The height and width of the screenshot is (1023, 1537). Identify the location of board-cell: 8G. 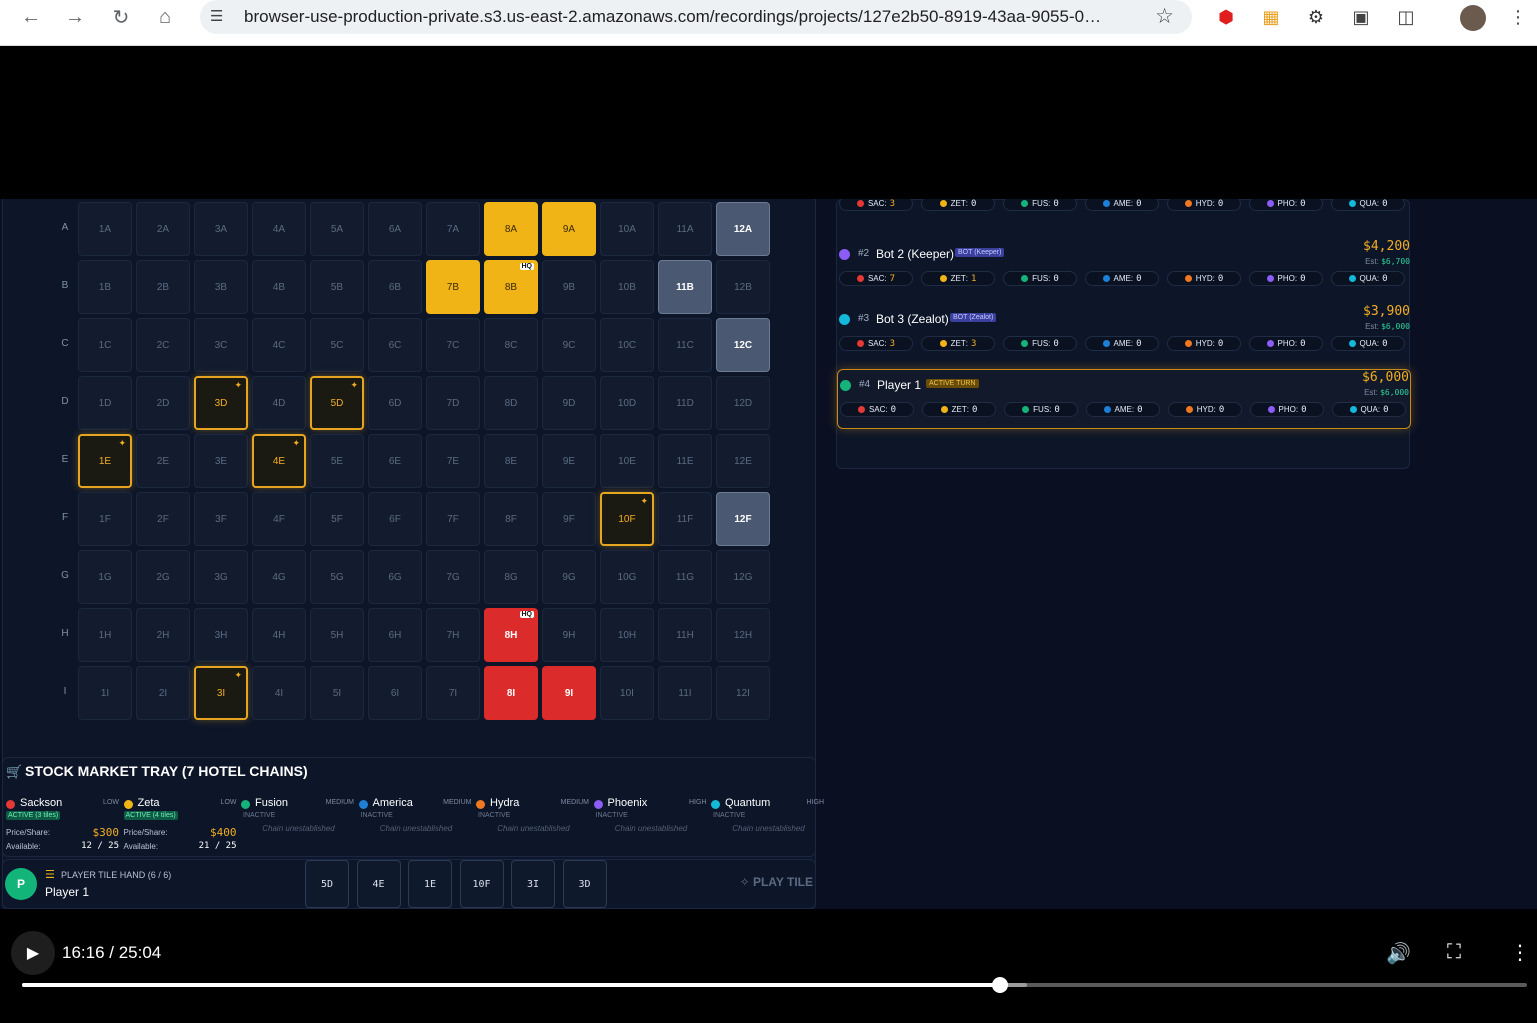
(511, 577).